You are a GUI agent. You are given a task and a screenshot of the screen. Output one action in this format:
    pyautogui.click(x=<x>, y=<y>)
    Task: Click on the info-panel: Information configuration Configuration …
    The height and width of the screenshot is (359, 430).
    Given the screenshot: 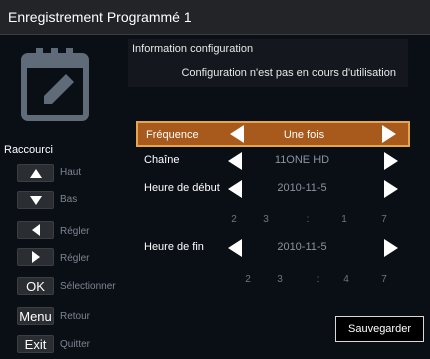 What is the action you would take?
    pyautogui.click(x=268, y=63)
    